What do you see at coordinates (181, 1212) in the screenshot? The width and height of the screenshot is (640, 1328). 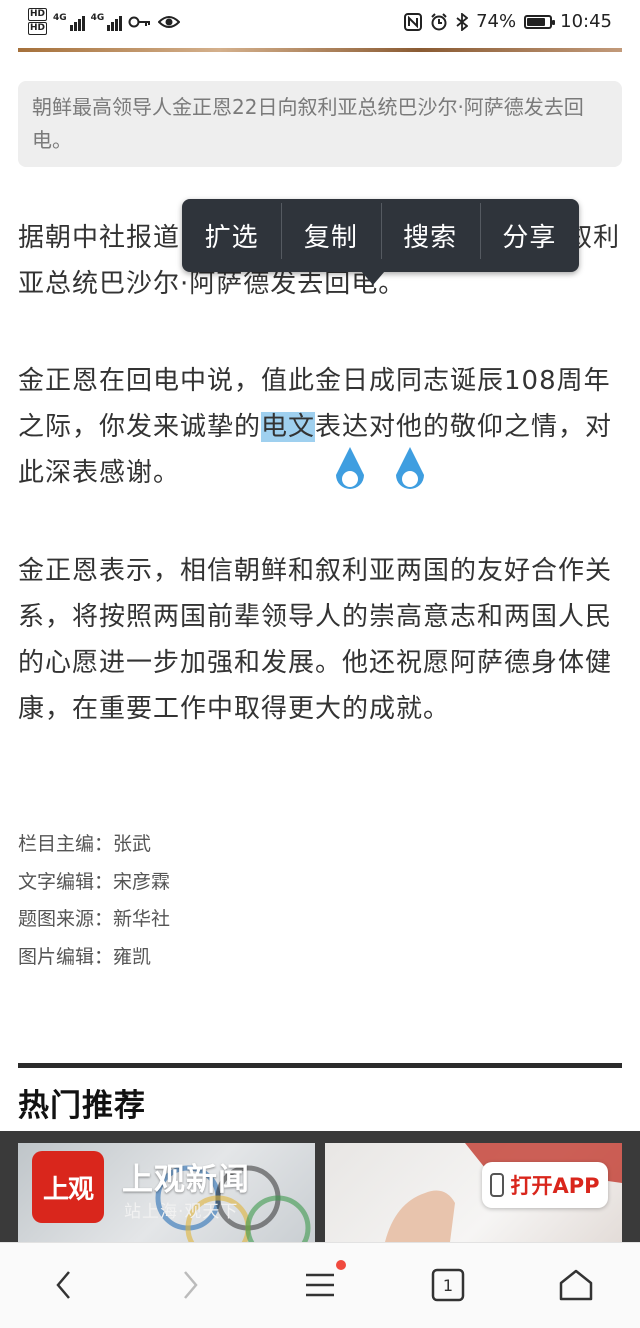 I see `app-slogan: 站上海·观天下` at bounding box center [181, 1212].